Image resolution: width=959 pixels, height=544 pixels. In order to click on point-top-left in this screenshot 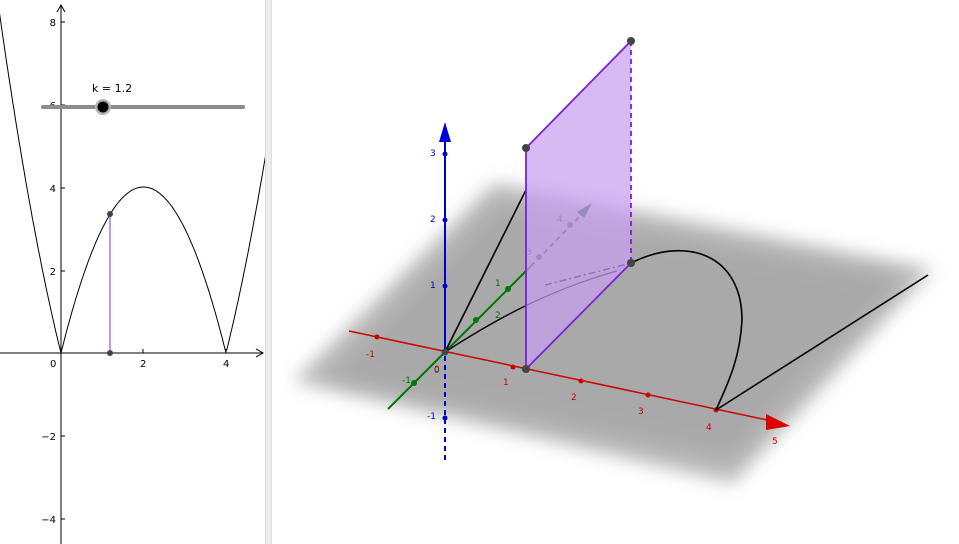, I will do `click(526, 148)`.